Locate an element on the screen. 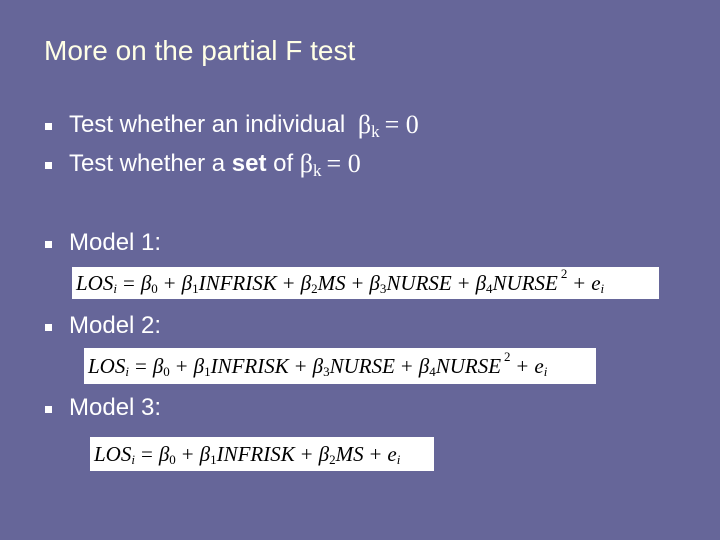 The height and width of the screenshot is (540, 720). bullet-bold-text: set is located at coordinates (249, 163).